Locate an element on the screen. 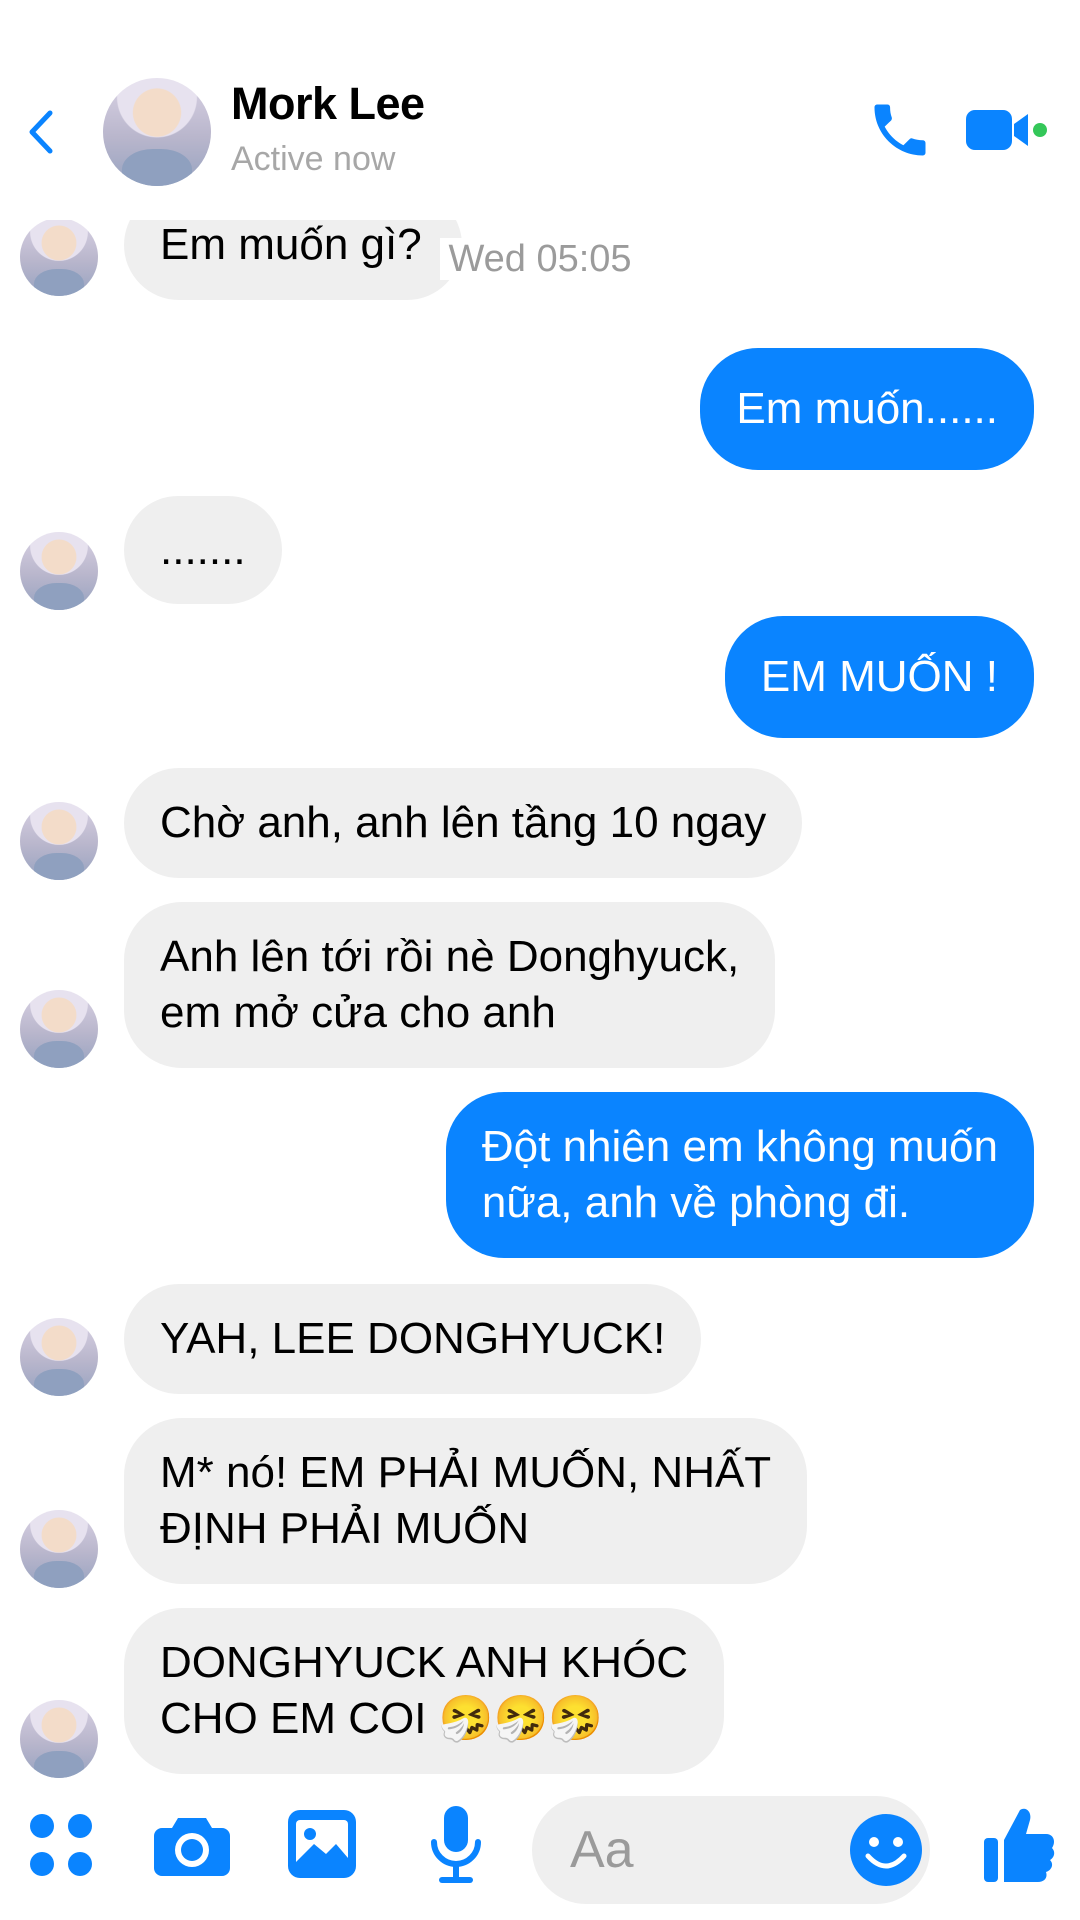 This screenshot has width=1080, height=1920. outgoing-message: EM MUỐN ! is located at coordinates (879, 677).